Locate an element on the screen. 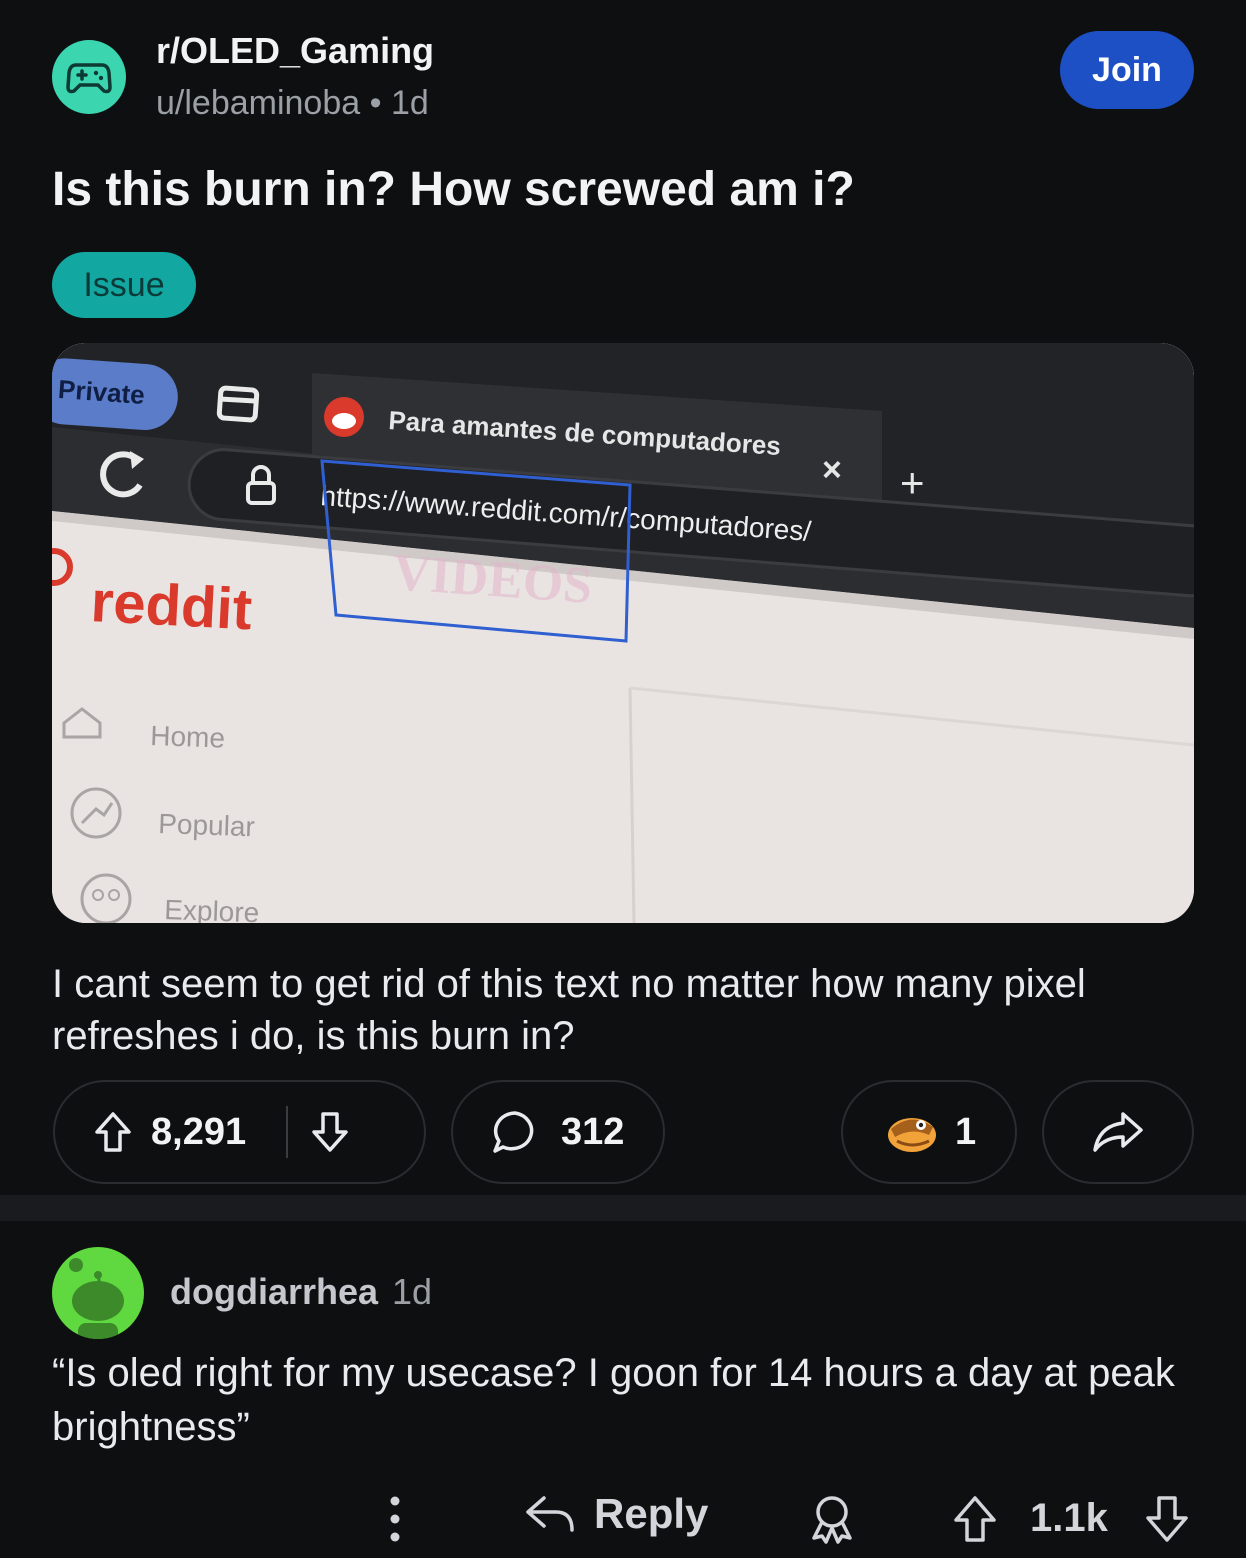  award-outline-icon is located at coordinates (832, 1519).